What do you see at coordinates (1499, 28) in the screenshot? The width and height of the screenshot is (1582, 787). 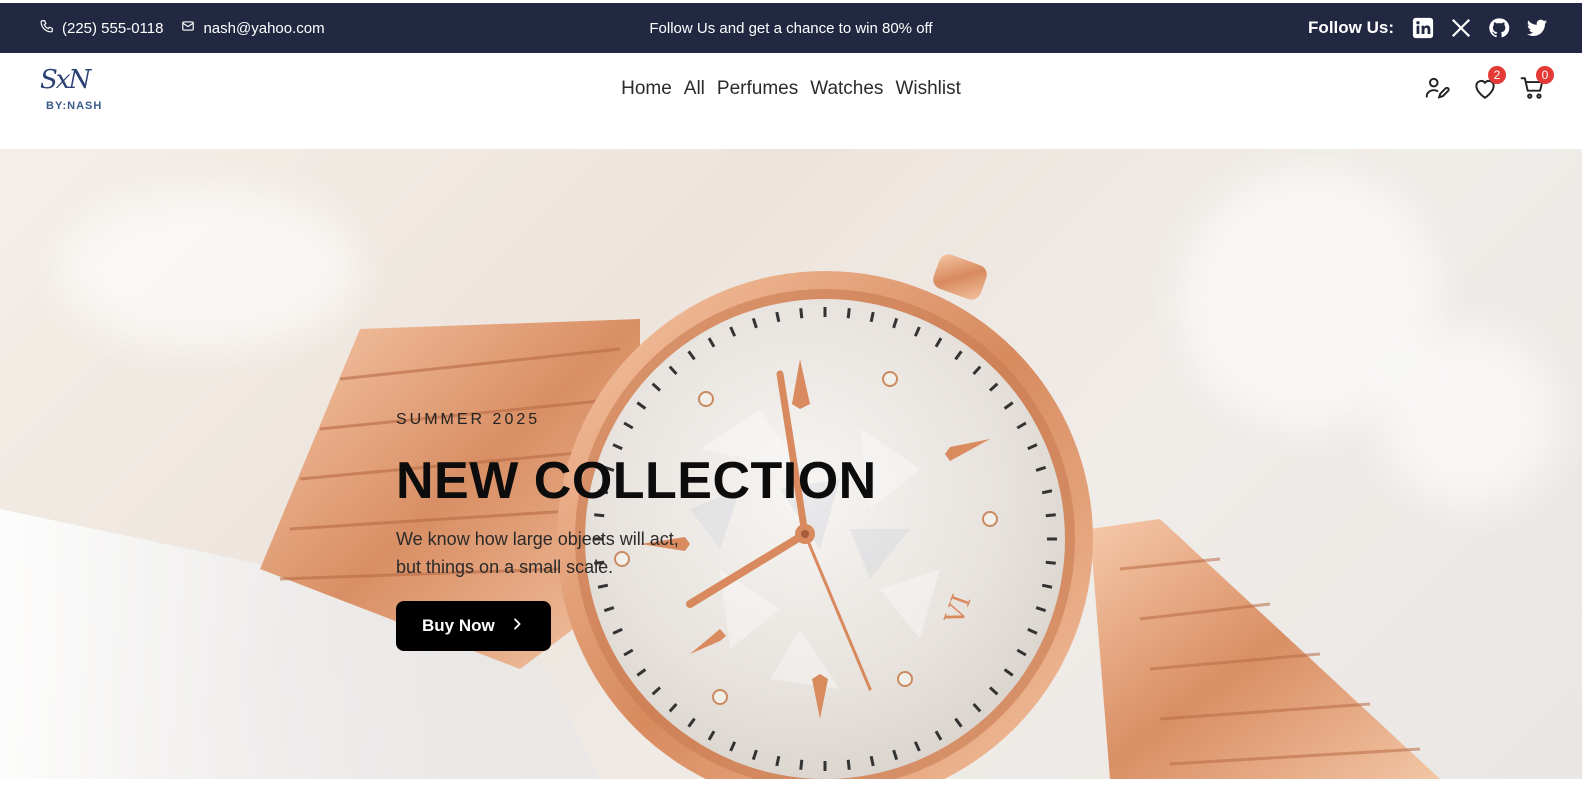 I see `github-icon` at bounding box center [1499, 28].